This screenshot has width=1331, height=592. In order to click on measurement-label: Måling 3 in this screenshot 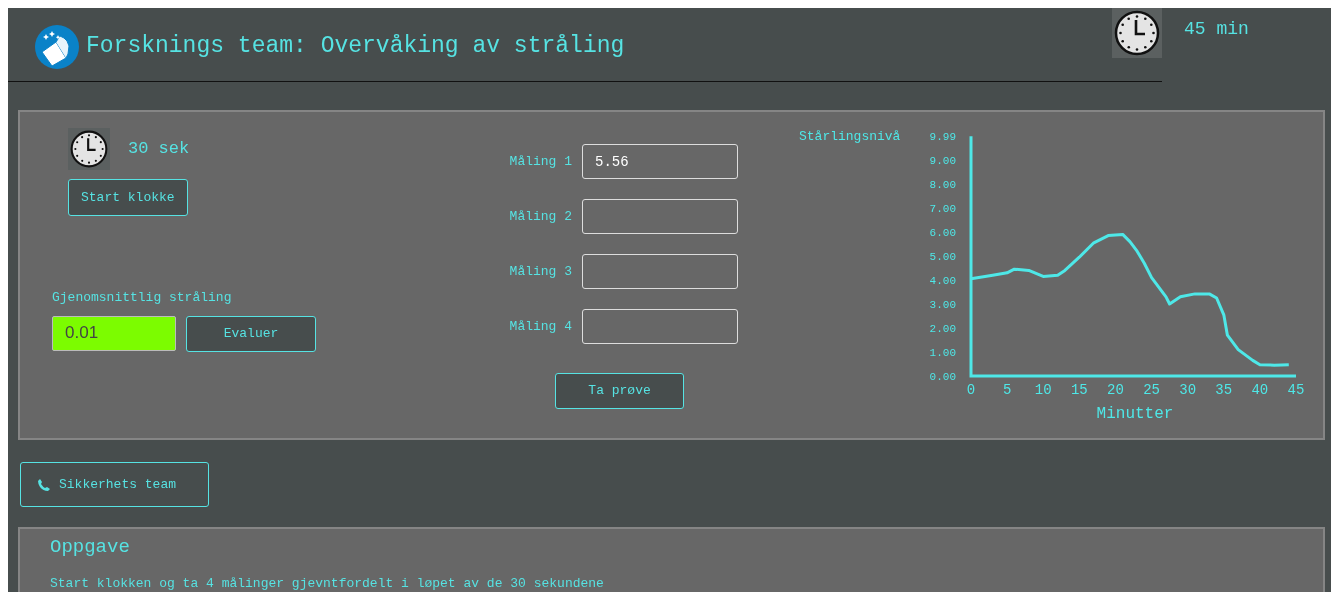, I will do `click(540, 271)`.